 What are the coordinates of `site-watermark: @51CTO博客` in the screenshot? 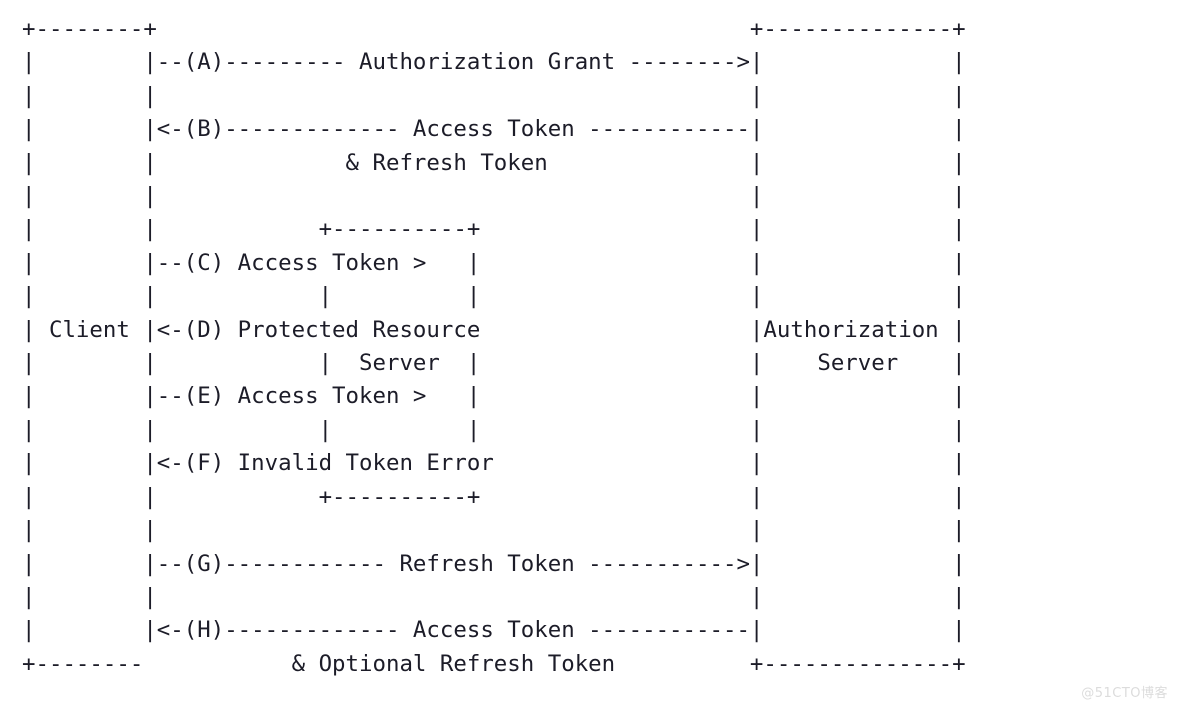 It's located at (1124, 693).